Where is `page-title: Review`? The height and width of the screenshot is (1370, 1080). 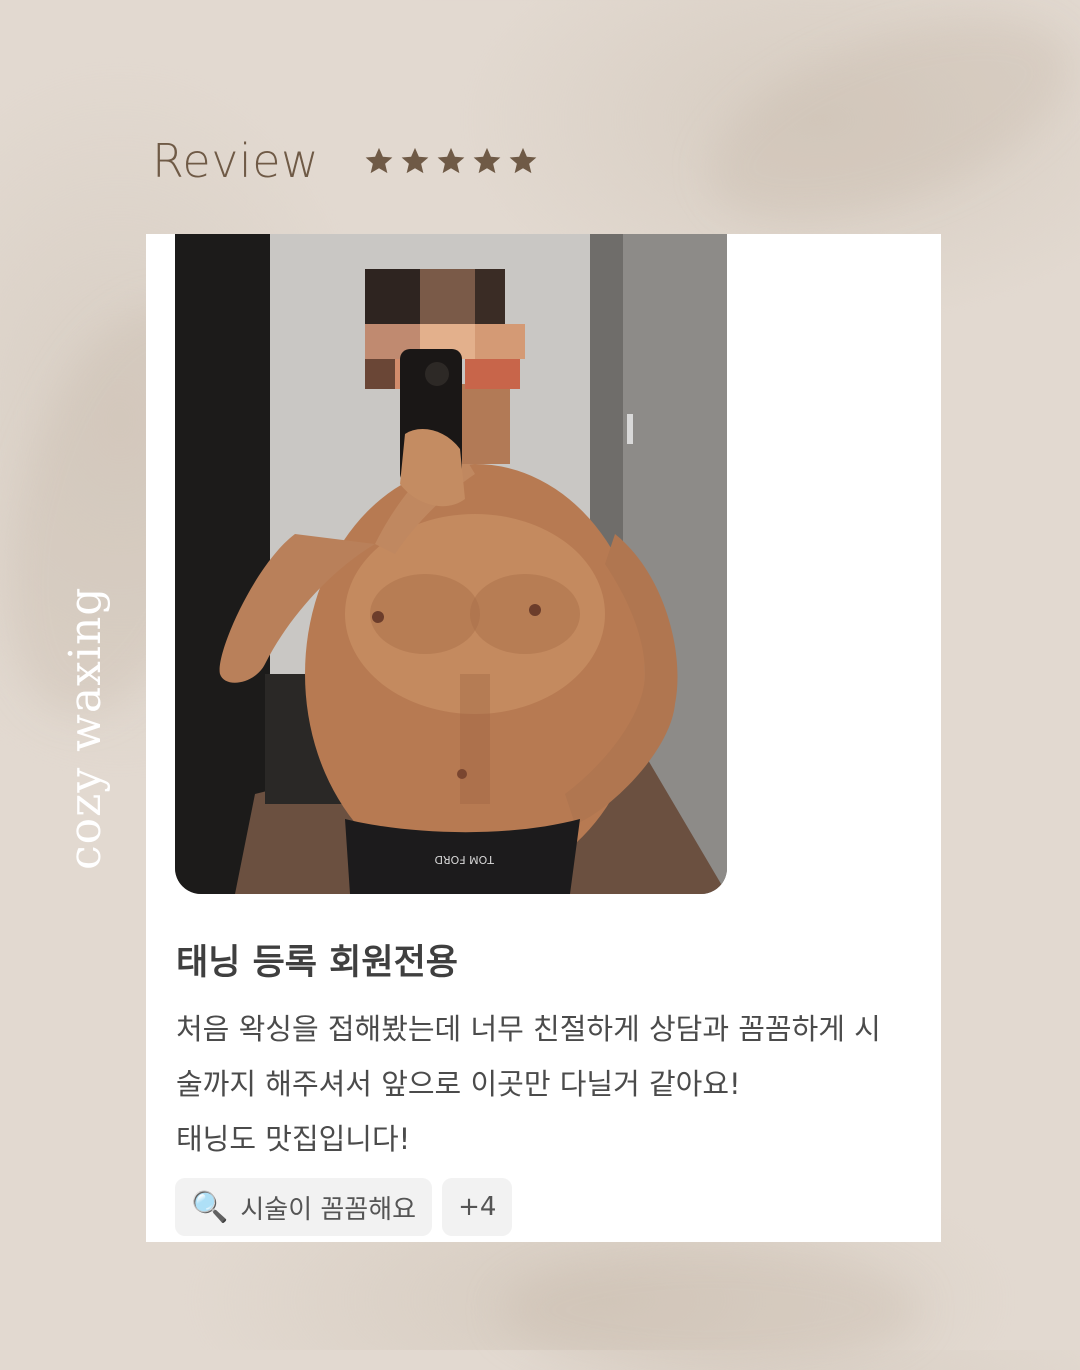
page-title: Review is located at coordinates (236, 161).